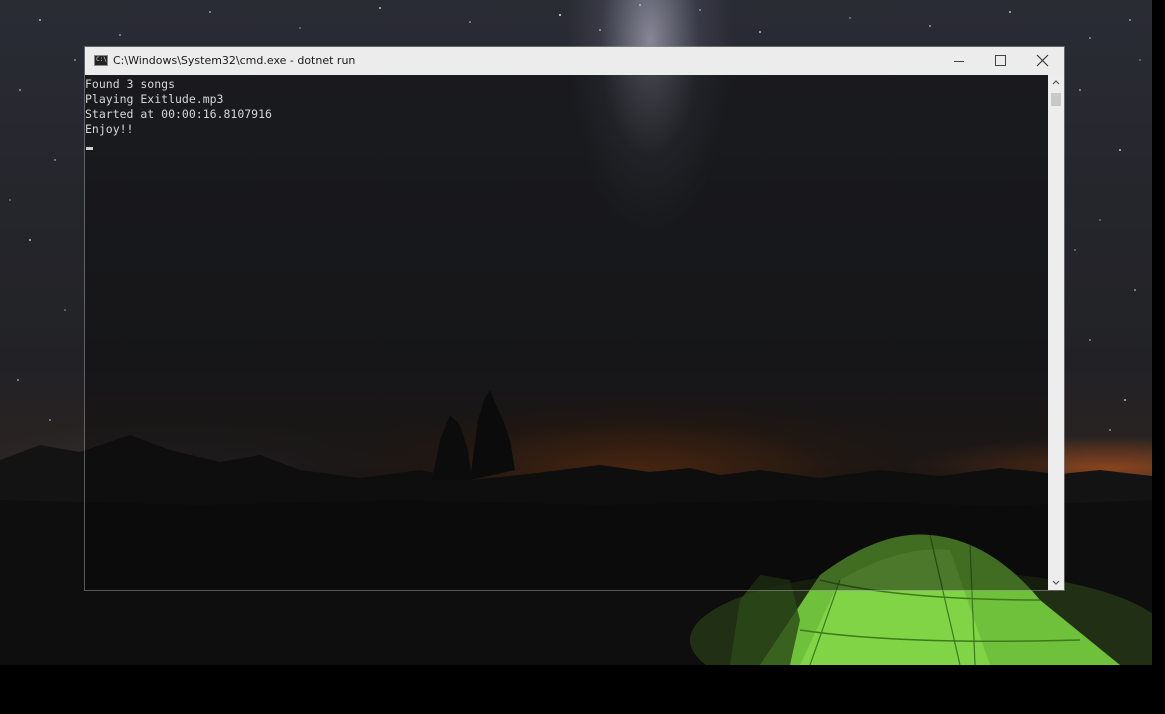 The width and height of the screenshot is (1165, 714). I want to click on screen-edge, so click(1158, 357).